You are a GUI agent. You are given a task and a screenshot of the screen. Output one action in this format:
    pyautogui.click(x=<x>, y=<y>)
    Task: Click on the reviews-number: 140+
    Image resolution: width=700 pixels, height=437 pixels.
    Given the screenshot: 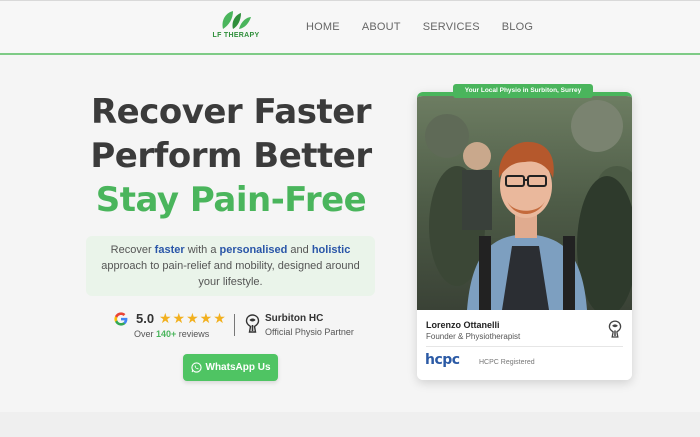 What is the action you would take?
    pyautogui.click(x=166, y=334)
    